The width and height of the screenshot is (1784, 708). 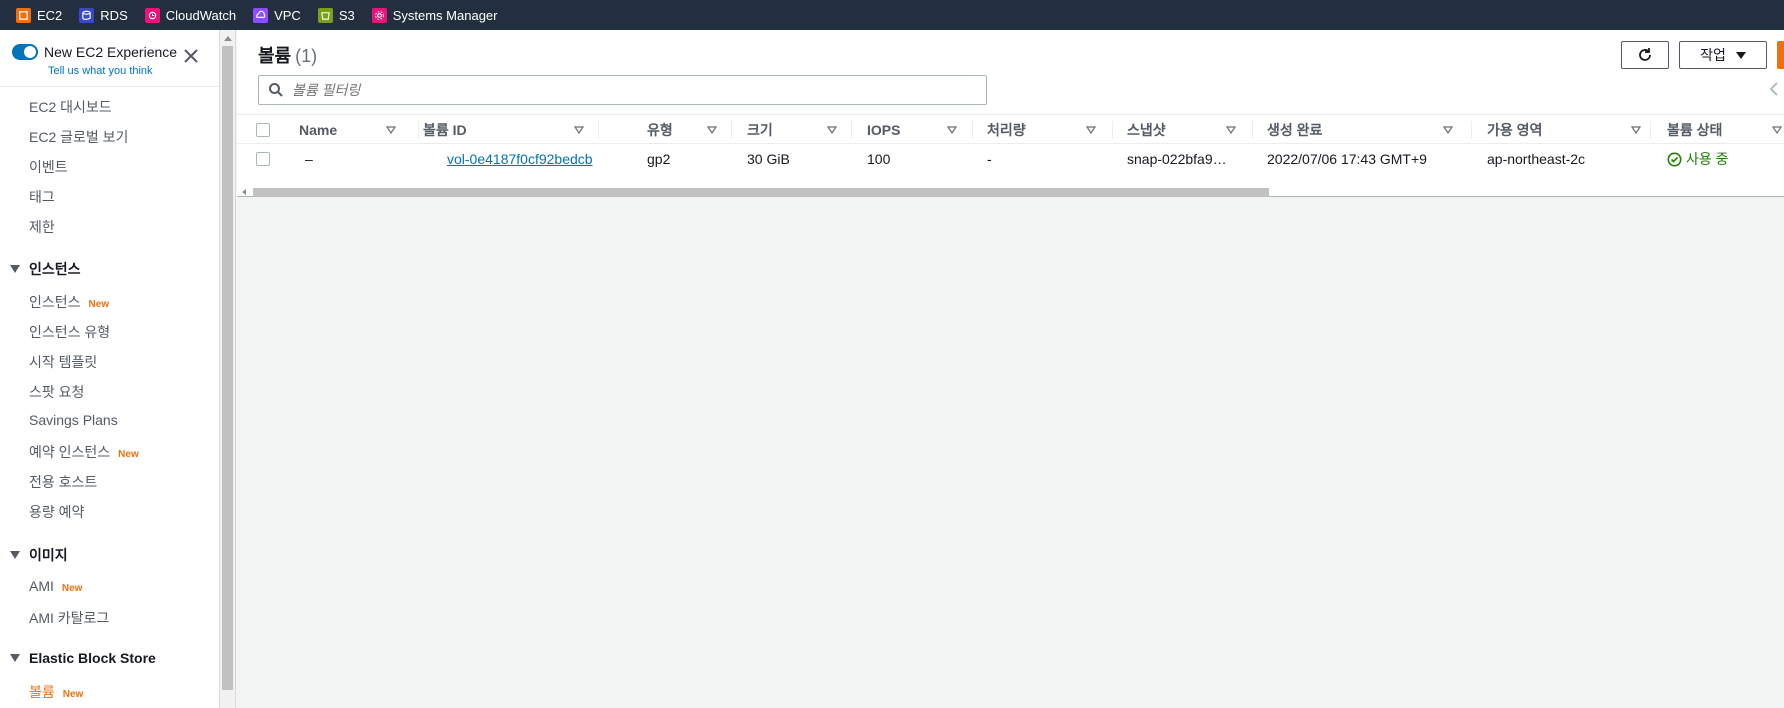 What do you see at coordinates (1645, 55) in the screenshot?
I see `refresh-button` at bounding box center [1645, 55].